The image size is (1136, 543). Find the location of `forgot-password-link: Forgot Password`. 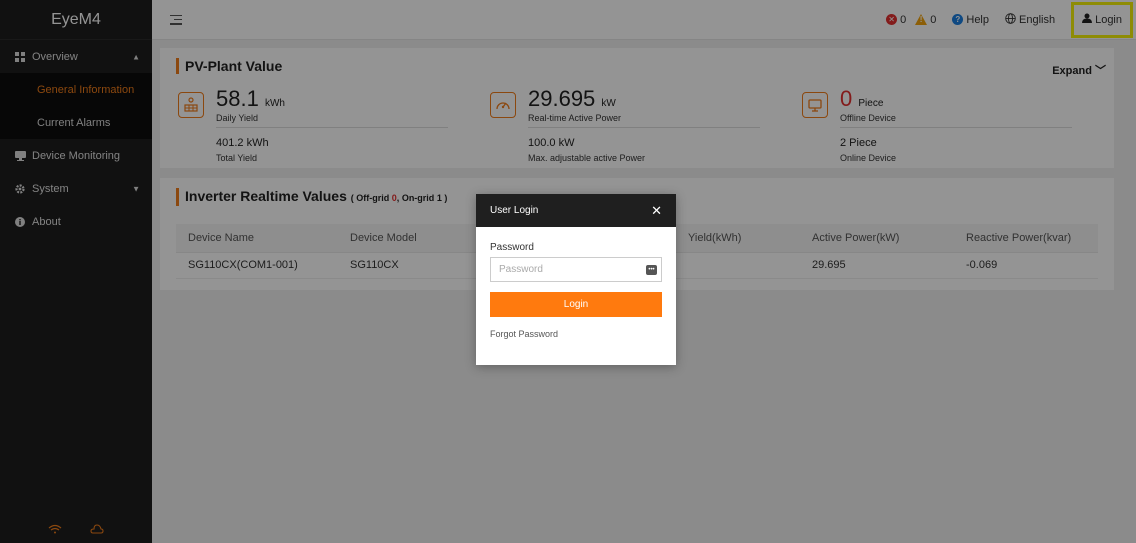

forgot-password-link: Forgot Password is located at coordinates (524, 334).